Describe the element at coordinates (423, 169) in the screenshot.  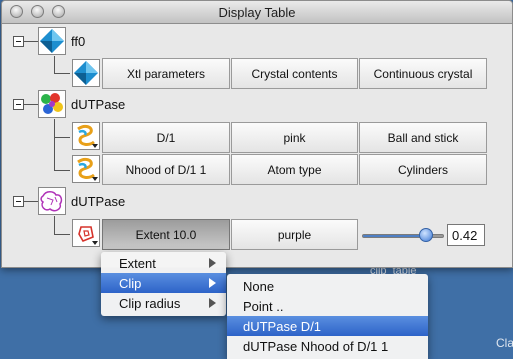
I see `style-cylinders-button: Cylinders` at that location.